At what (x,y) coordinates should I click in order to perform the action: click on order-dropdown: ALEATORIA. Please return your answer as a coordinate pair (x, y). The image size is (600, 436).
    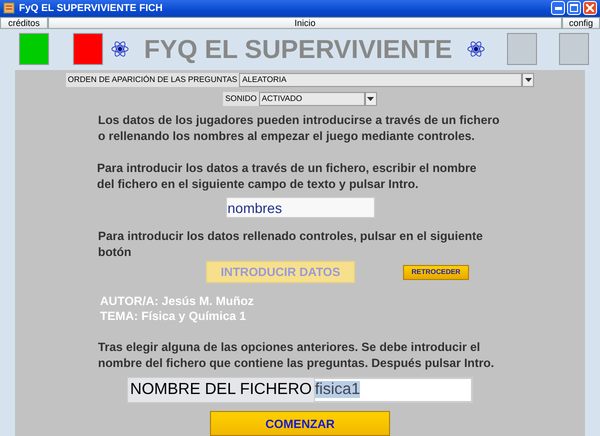
    Looking at the image, I should click on (380, 80).